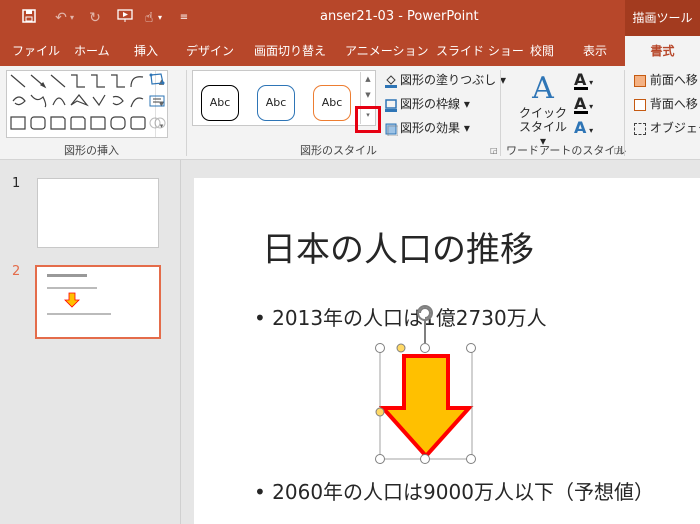  I want to click on shape-fill-label: 図形の塗りつぶし, so click(448, 80).